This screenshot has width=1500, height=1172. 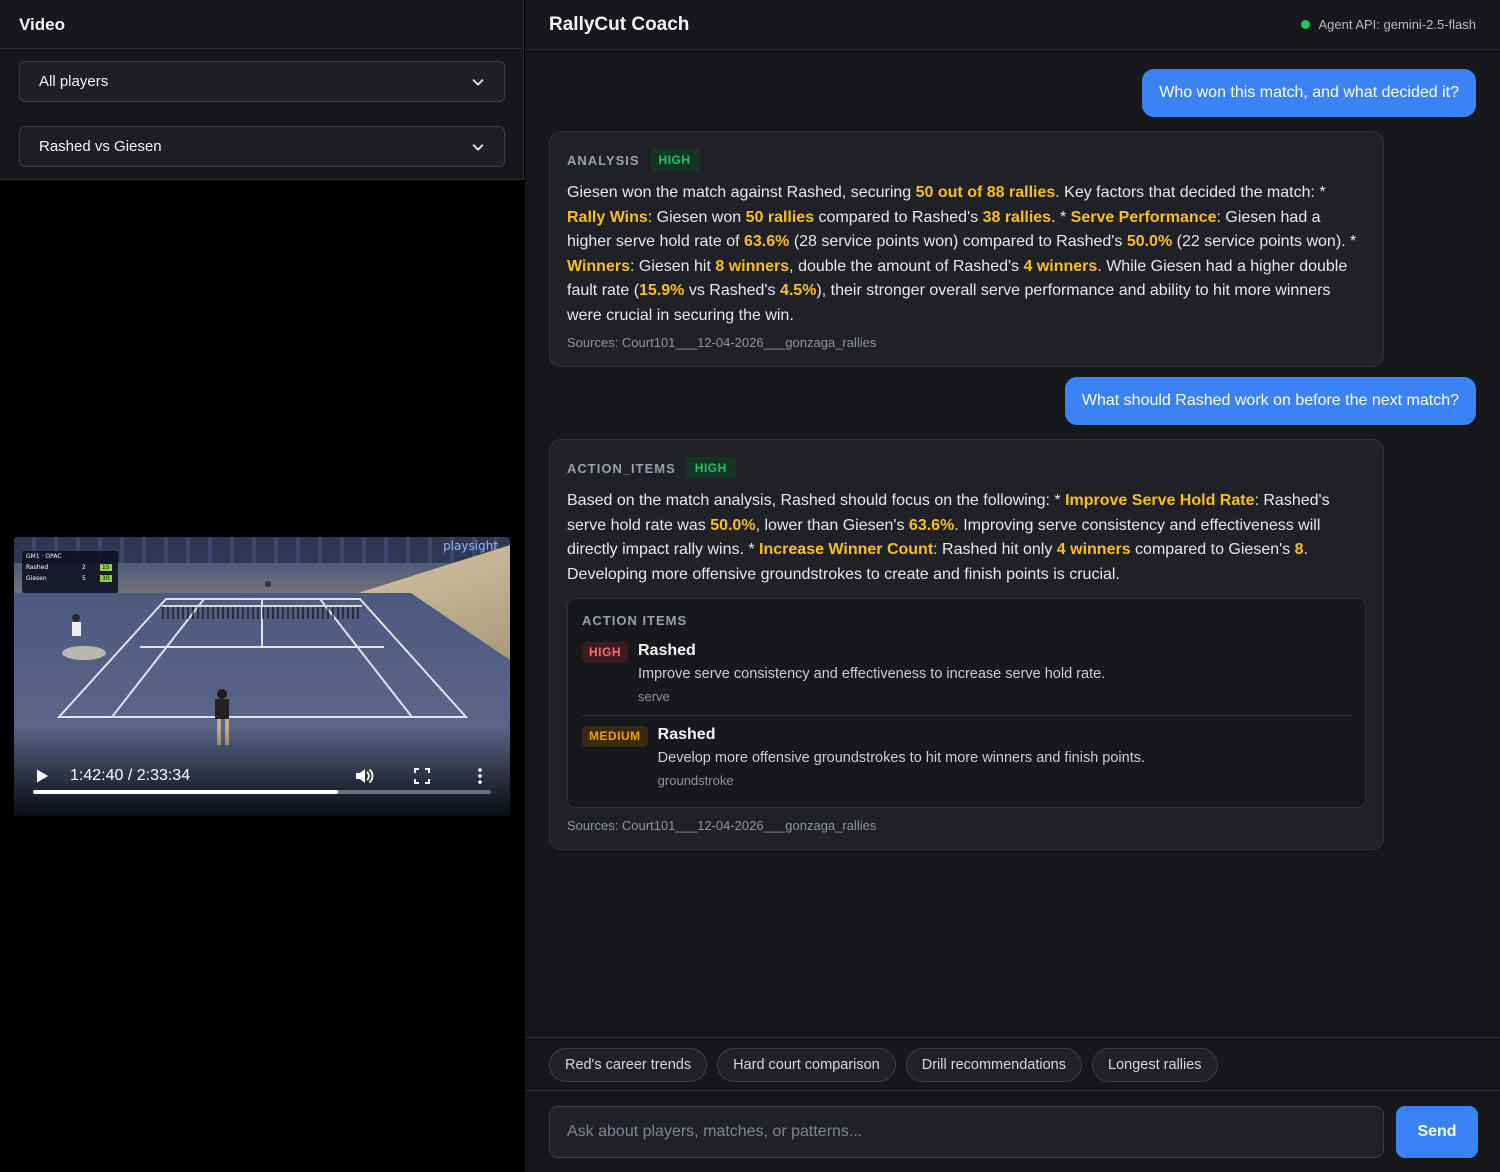 I want to click on highlighted-stat: 8 winners, so click(x=752, y=266).